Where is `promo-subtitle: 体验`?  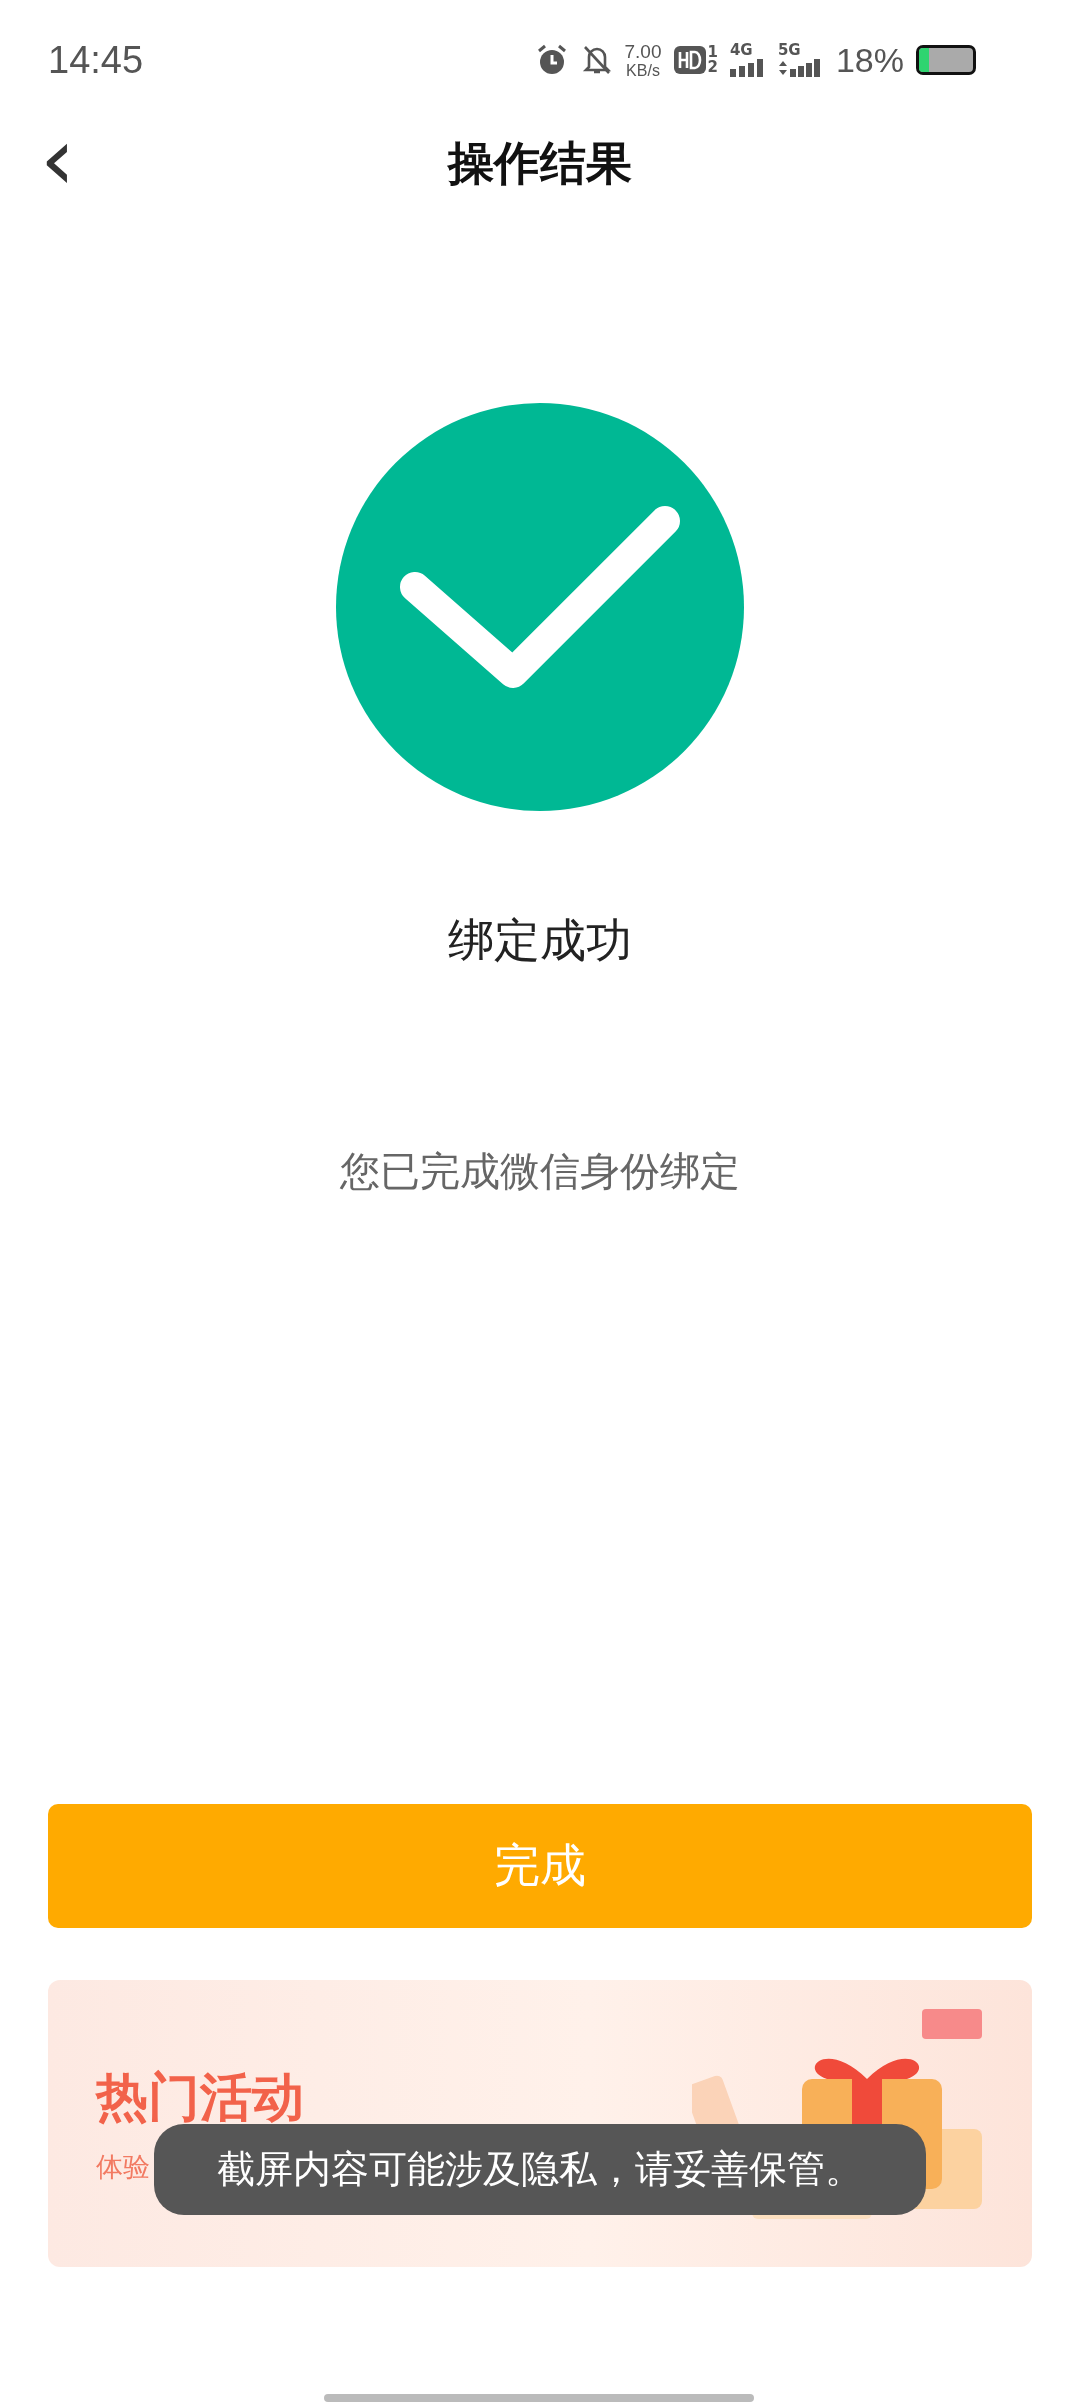
promo-subtitle: 体验 is located at coordinates (123, 2166).